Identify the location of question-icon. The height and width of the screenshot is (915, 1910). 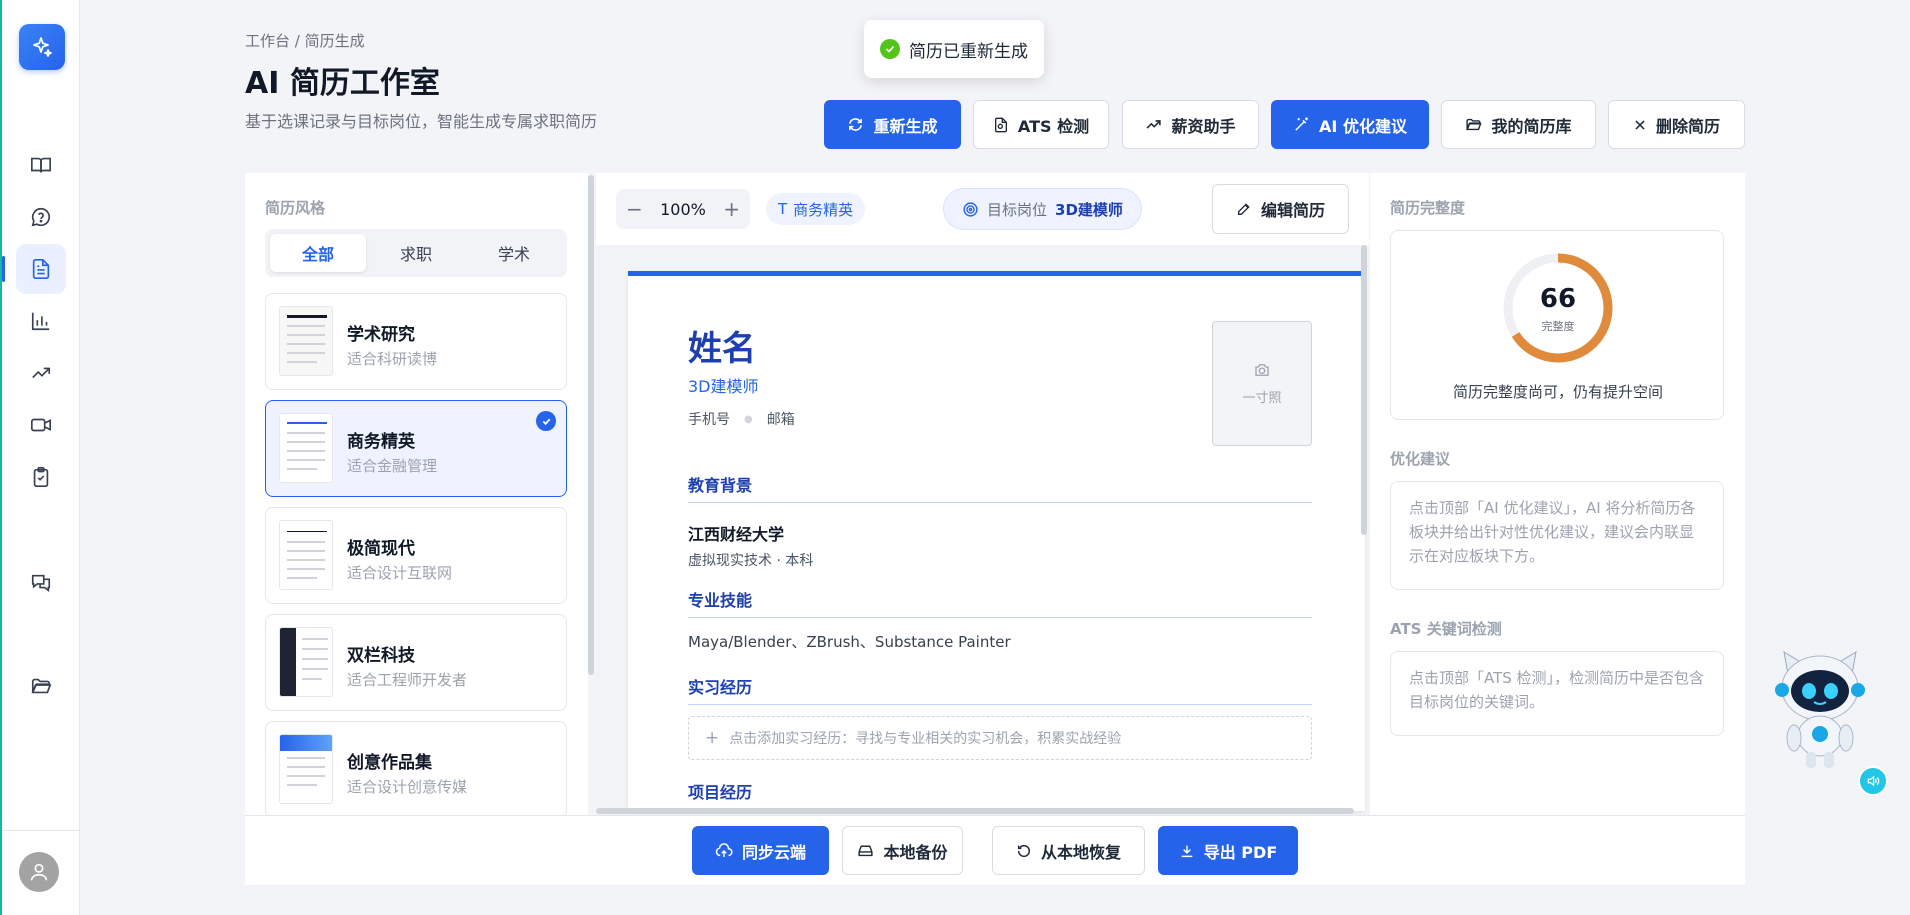
(41, 217).